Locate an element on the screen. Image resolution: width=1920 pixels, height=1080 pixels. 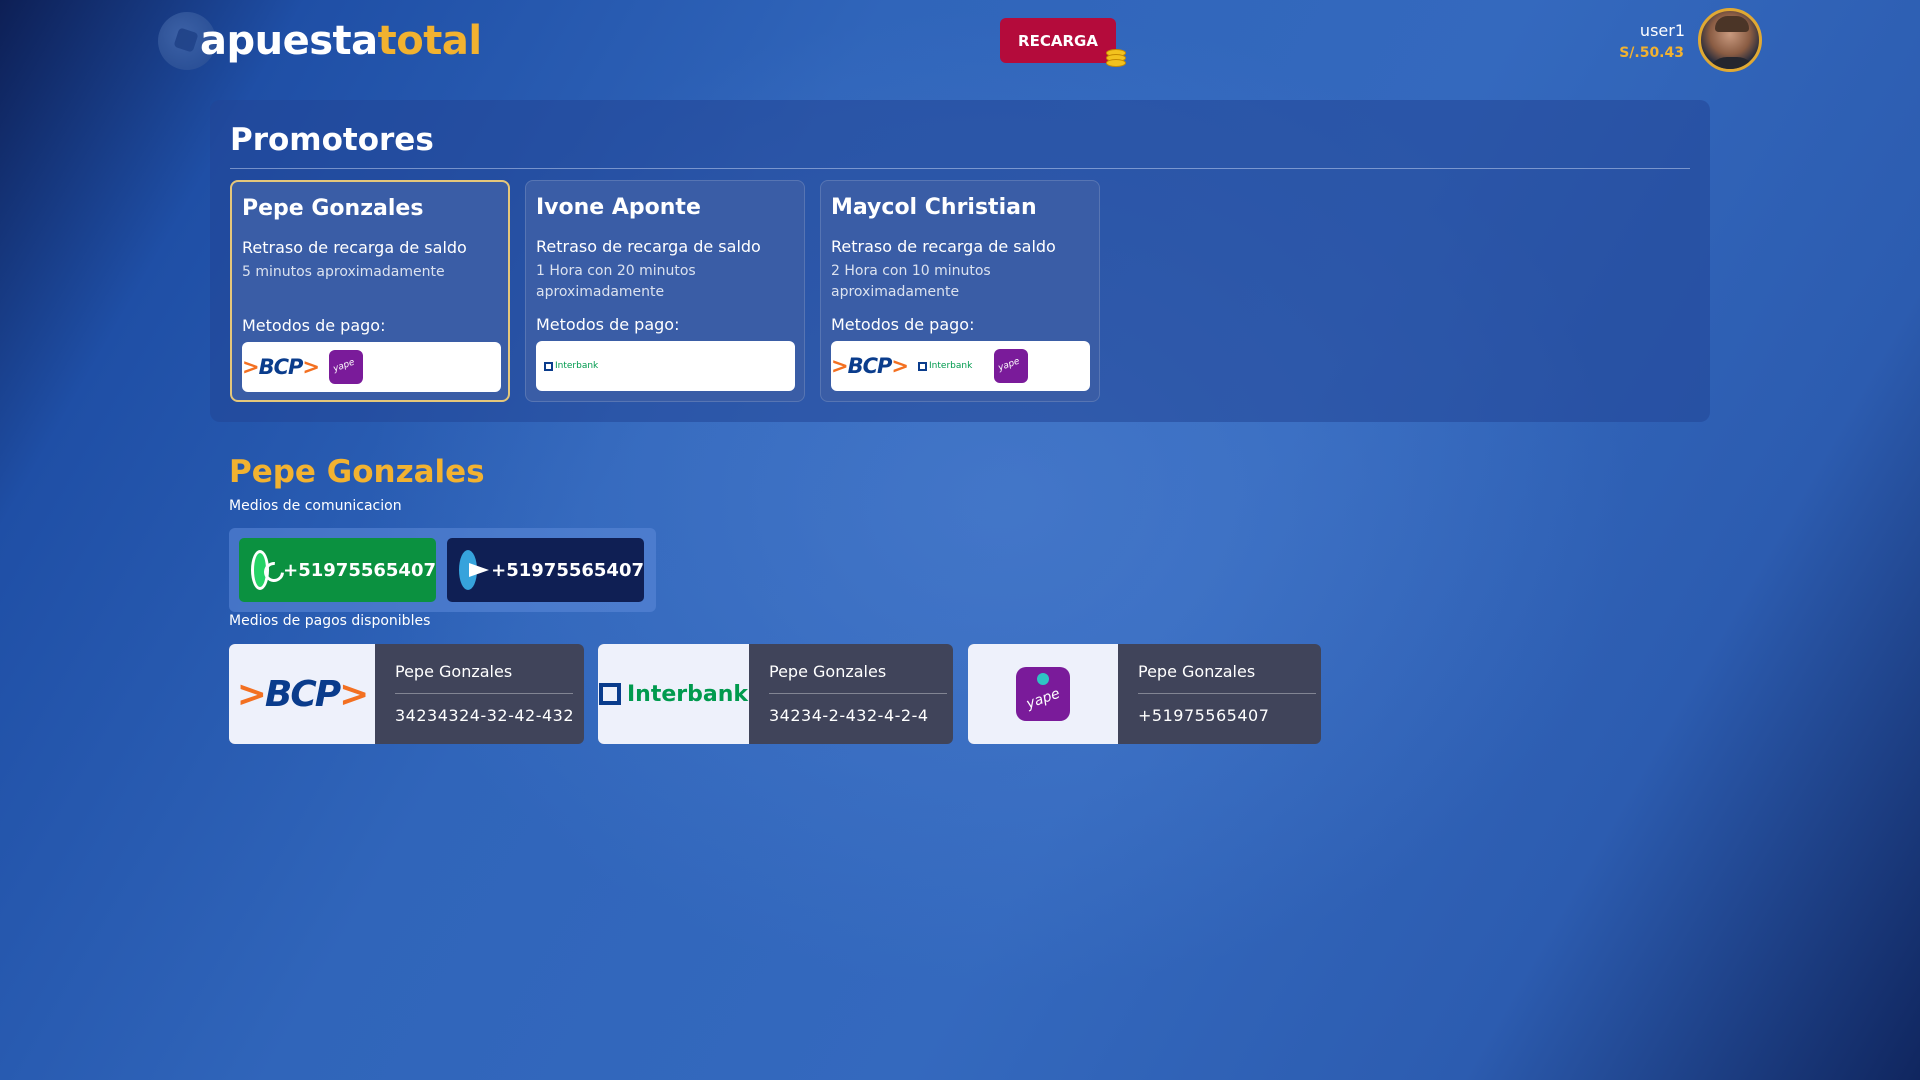
promotores-title: Promotores is located at coordinates (332, 140).